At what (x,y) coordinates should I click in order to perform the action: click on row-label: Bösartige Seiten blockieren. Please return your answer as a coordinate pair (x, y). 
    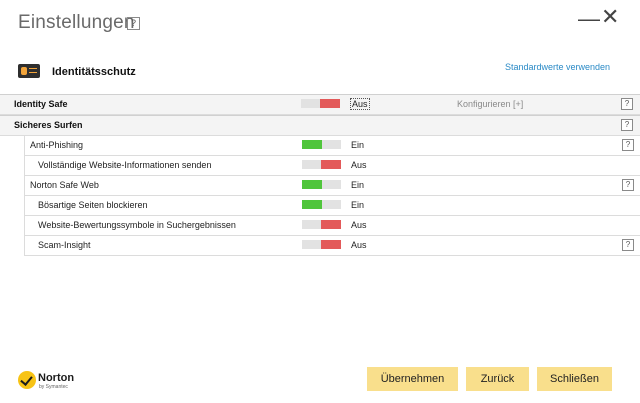
    Looking at the image, I should click on (93, 205).